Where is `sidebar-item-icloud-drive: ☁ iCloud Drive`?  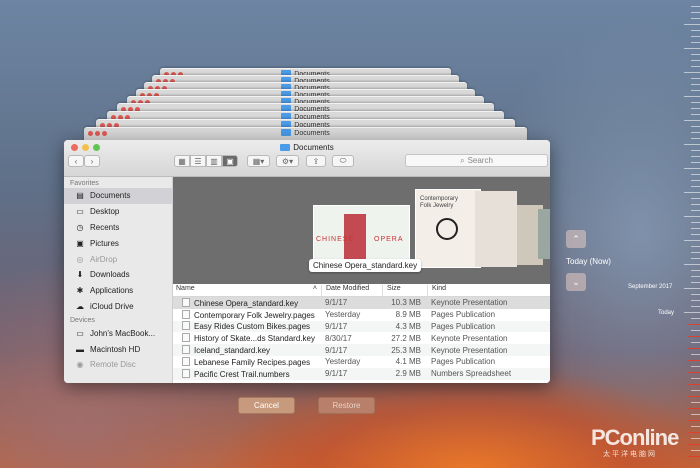 sidebar-item-icloud-drive: ☁ iCloud Drive is located at coordinates (118, 307).